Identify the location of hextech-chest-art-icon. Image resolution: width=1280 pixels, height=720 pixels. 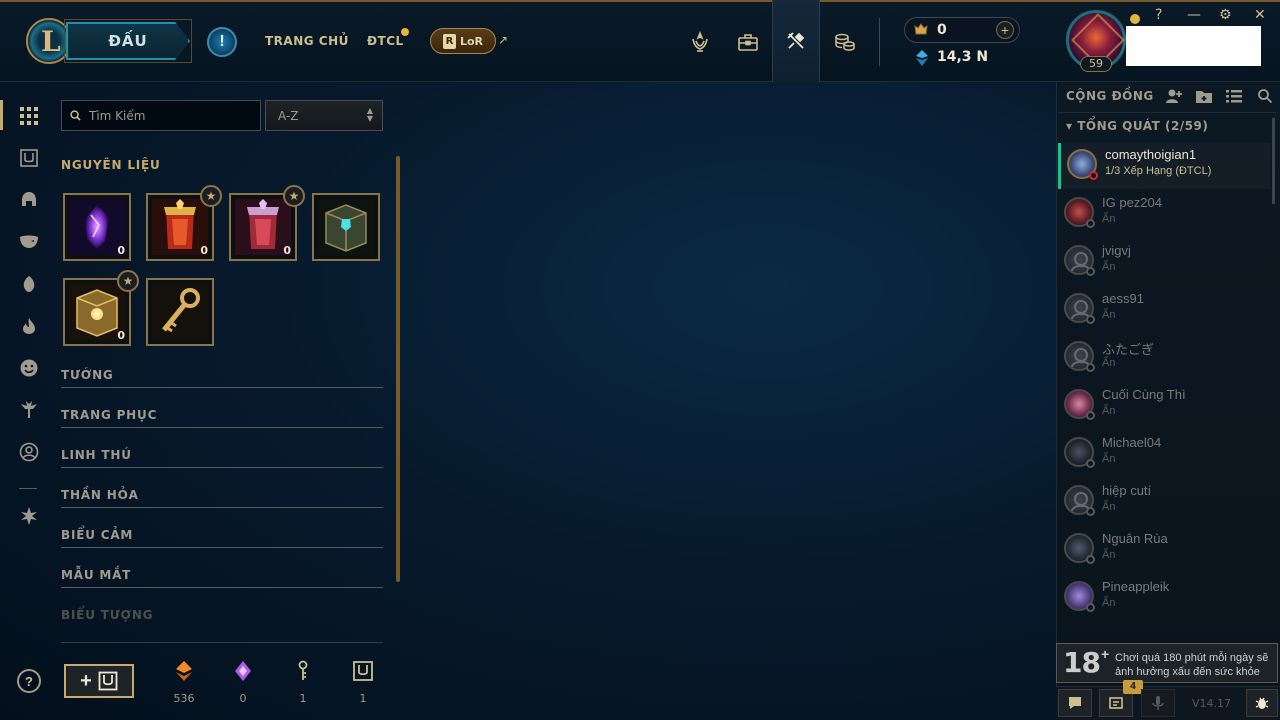
(346, 227).